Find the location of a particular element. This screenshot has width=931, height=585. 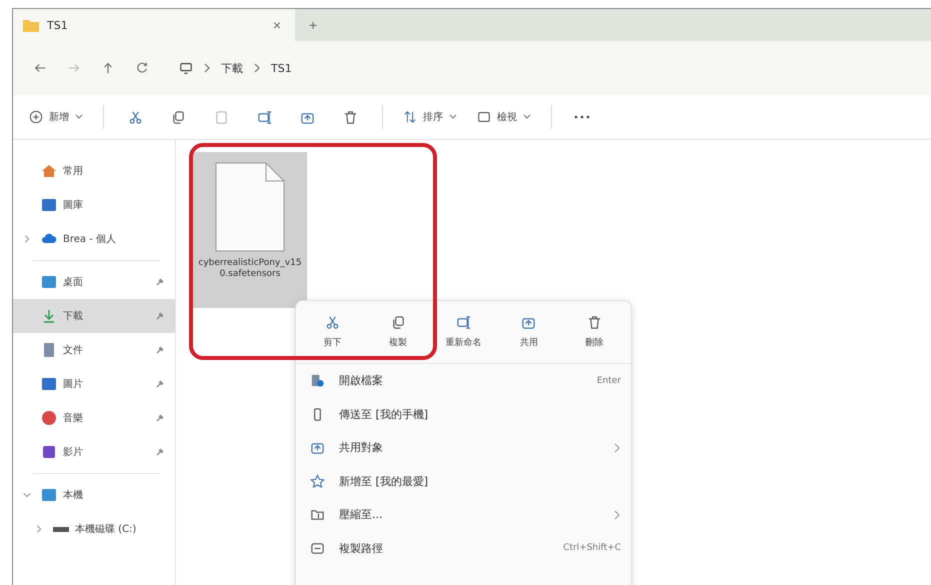

back-icon is located at coordinates (40, 68).